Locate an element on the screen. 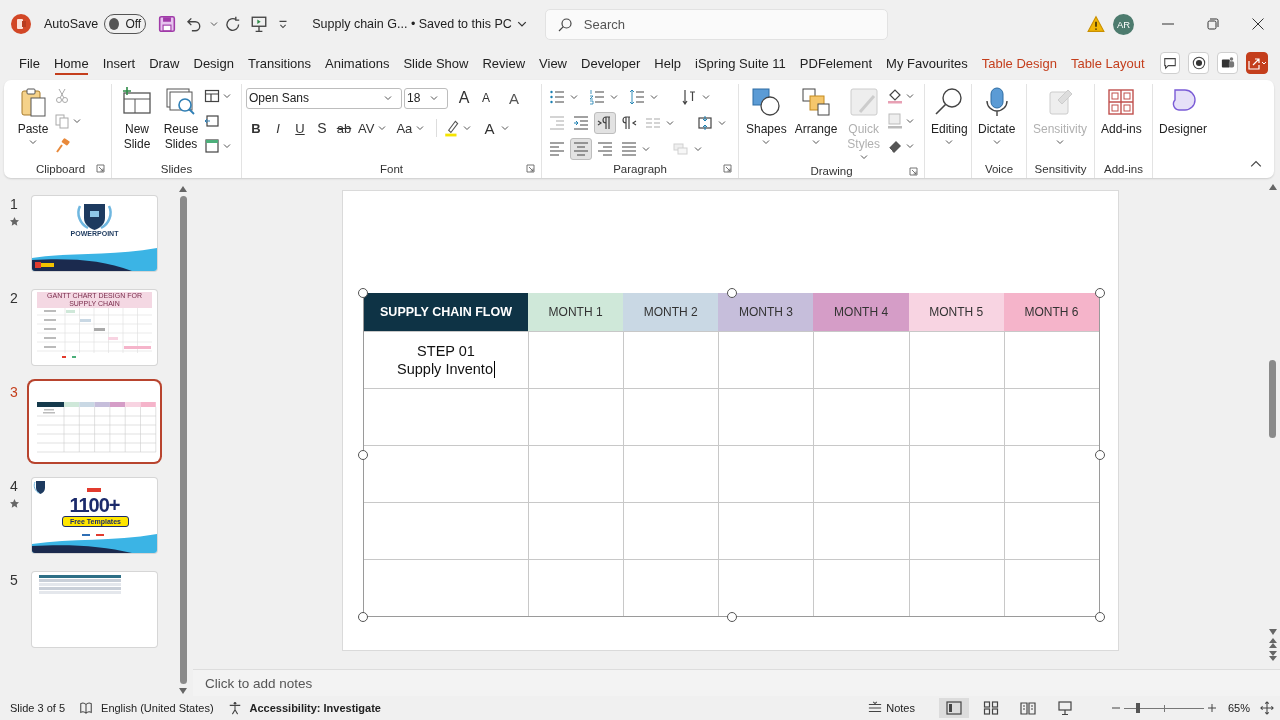  dictate-button: Dictate is located at coordinates (997, 116).